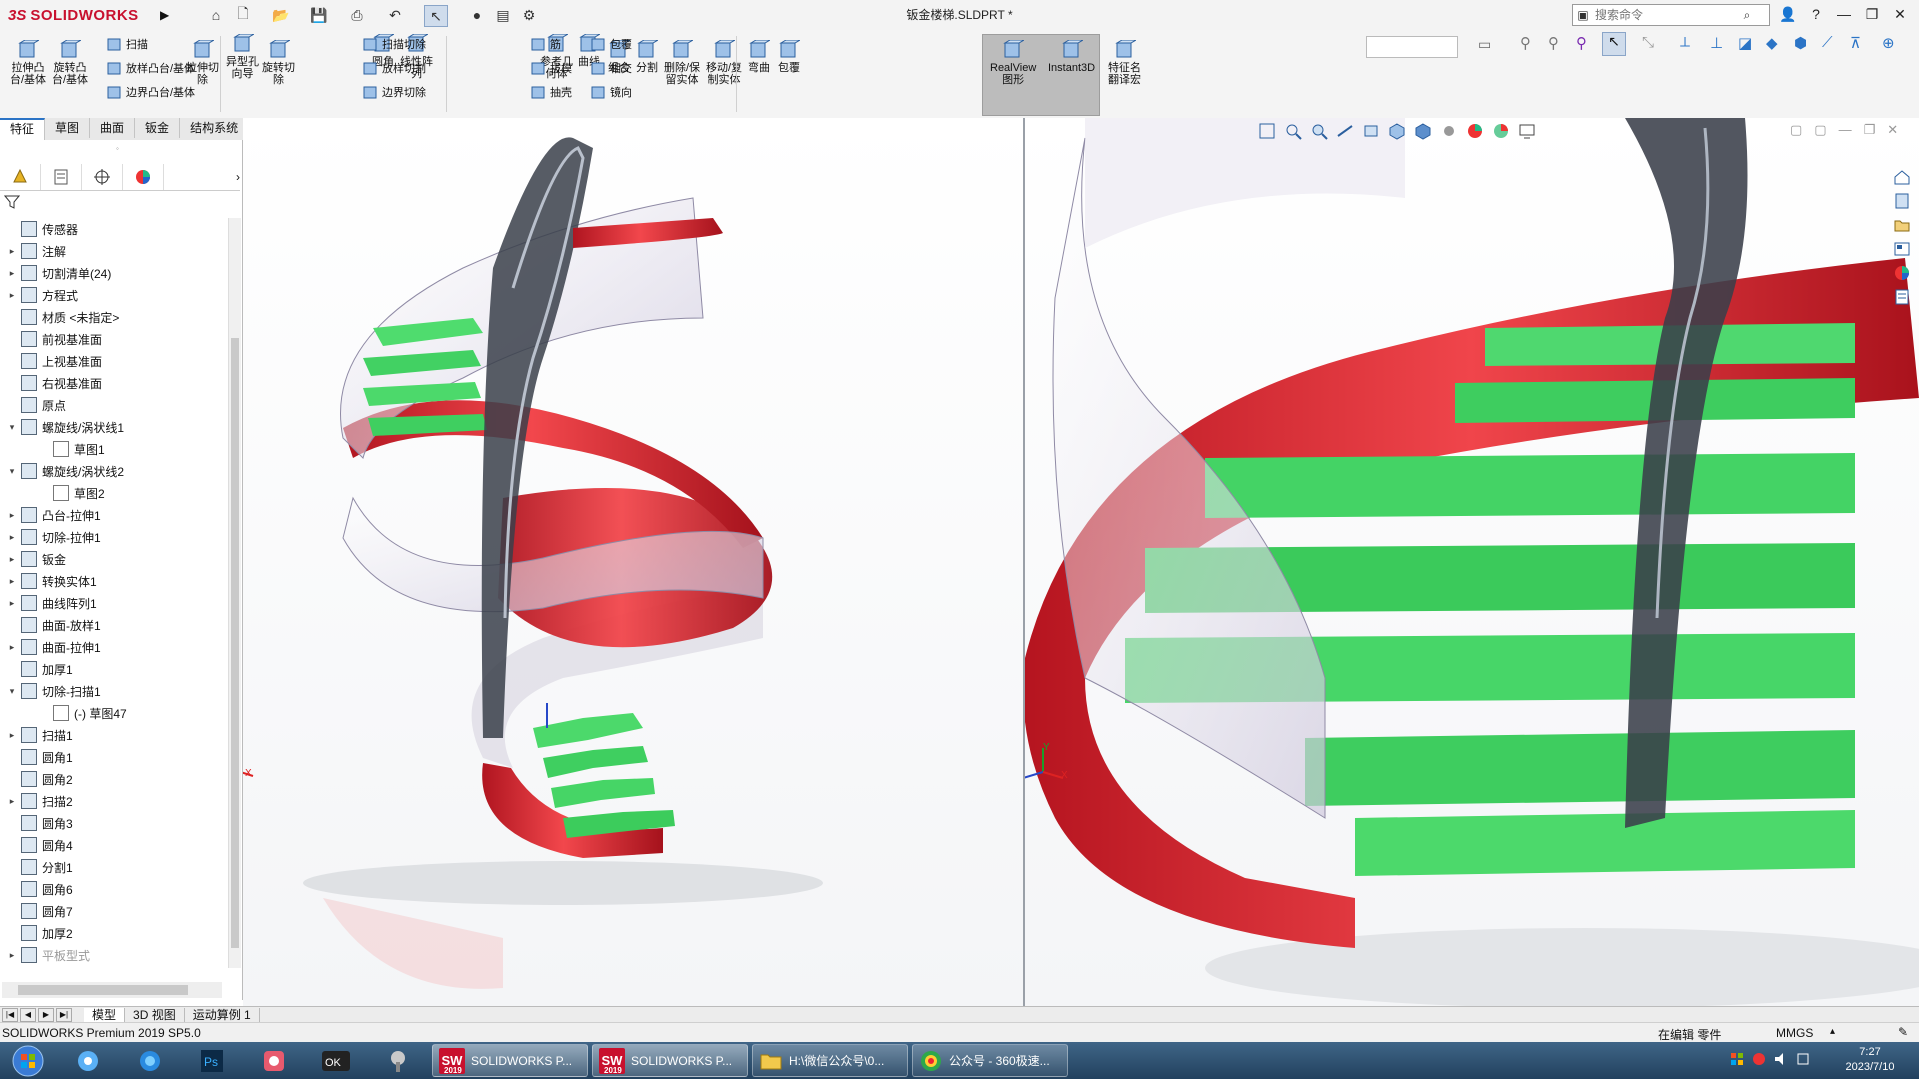 This screenshot has height=1079, width=1919. I want to click on select-tool-icon: ↖, so click(1614, 44).